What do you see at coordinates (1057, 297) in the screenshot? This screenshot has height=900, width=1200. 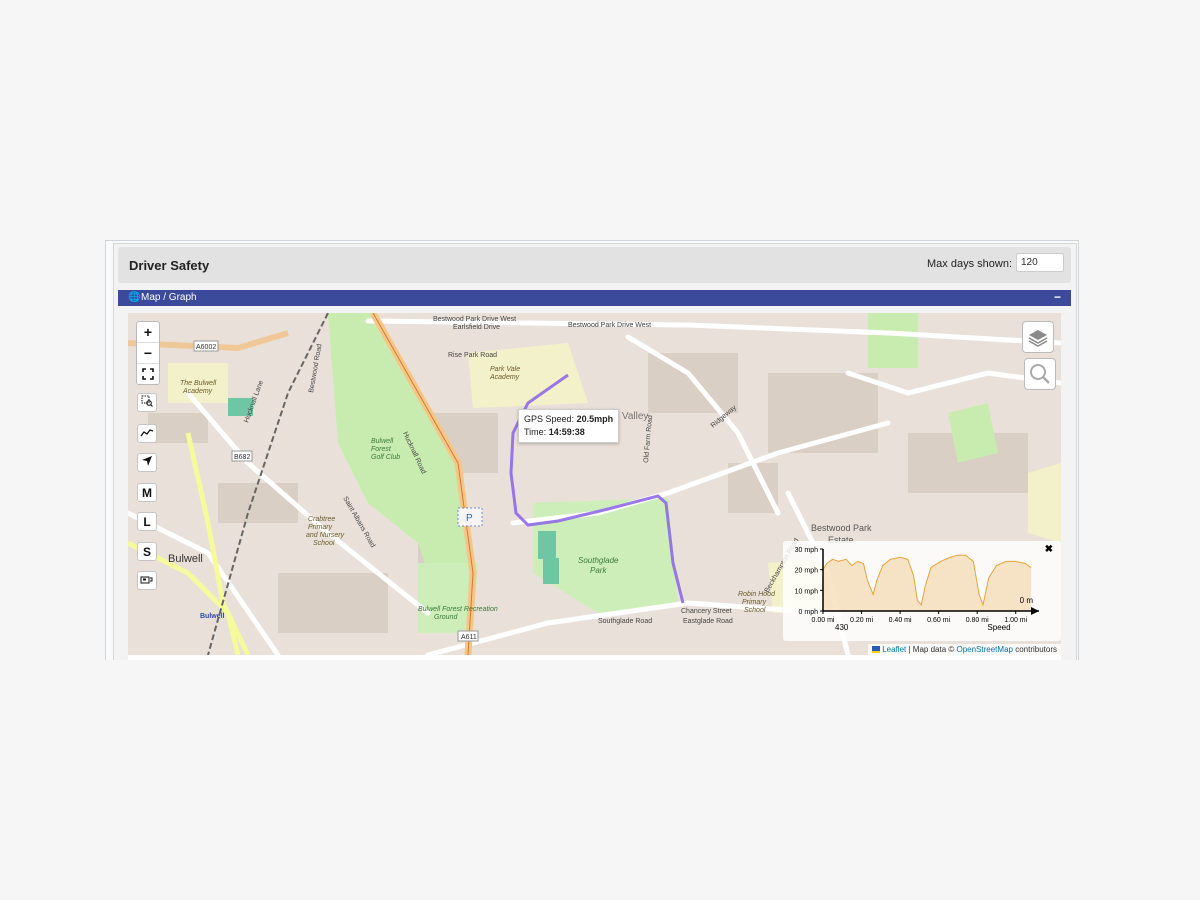 I see `collapse-button: −` at bounding box center [1057, 297].